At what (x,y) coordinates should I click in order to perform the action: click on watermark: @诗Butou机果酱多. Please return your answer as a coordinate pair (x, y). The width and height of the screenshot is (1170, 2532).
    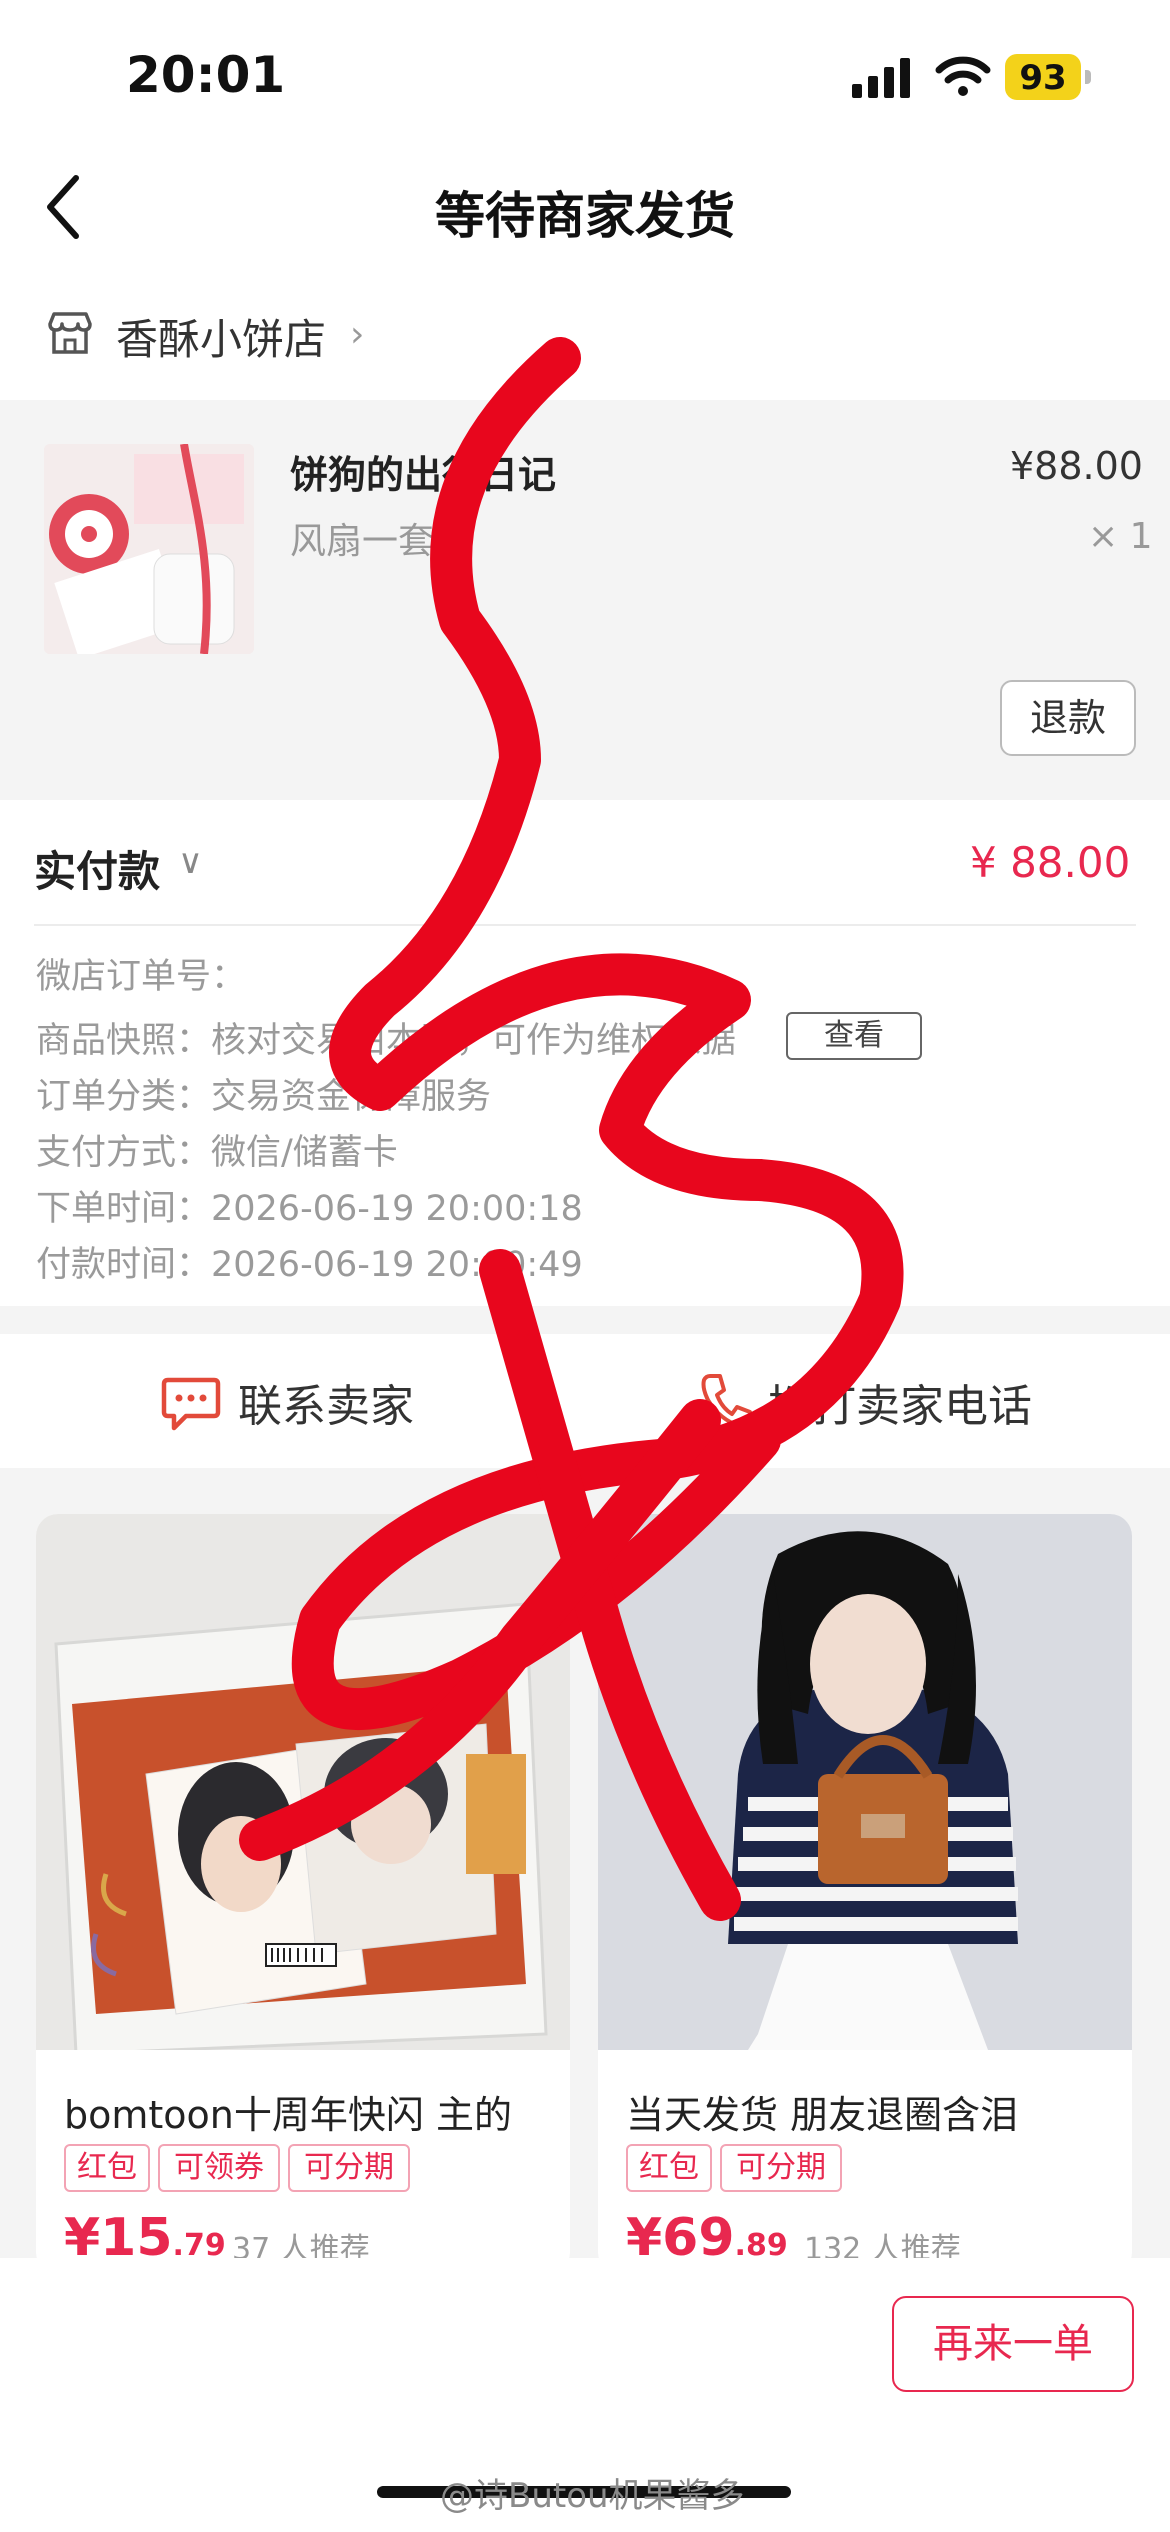
    Looking at the image, I should click on (592, 2496).